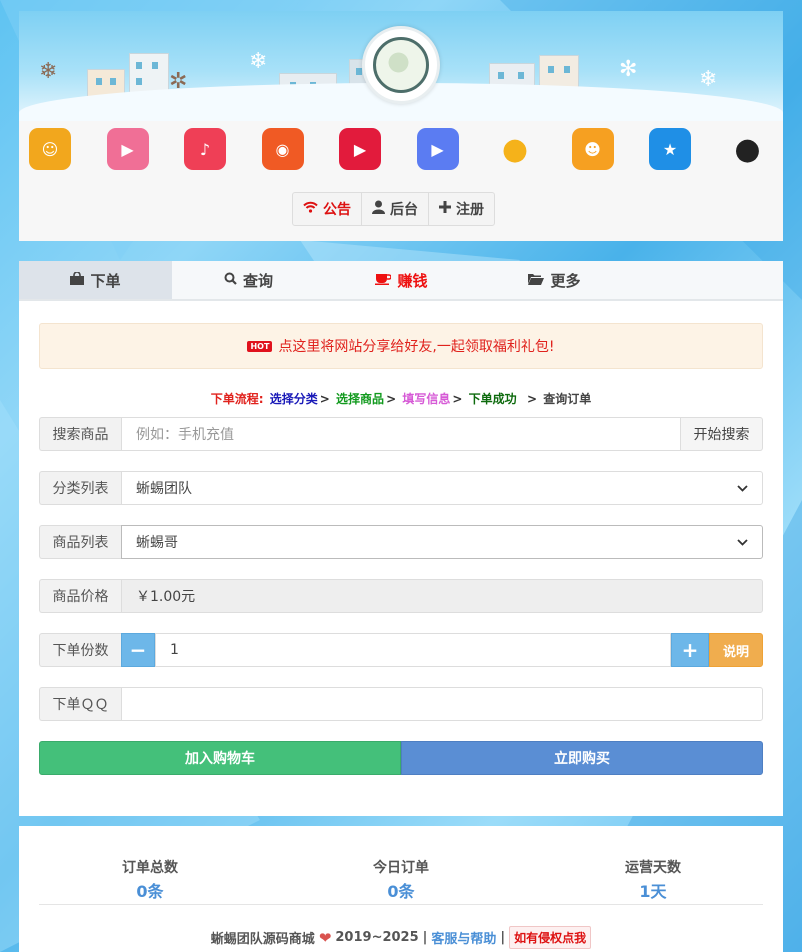 This screenshot has width=802, height=952. I want to click on qzone-icon: ★, so click(670, 149).